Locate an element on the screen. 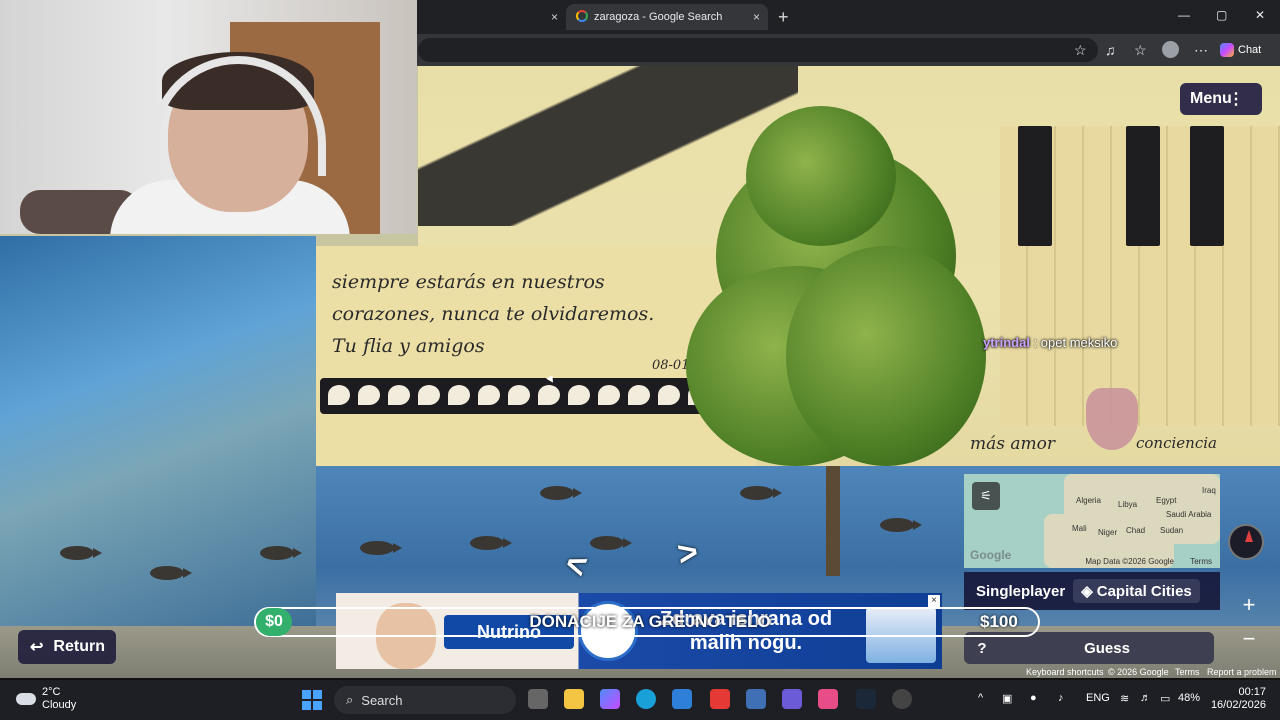  map-label: Mali is located at coordinates (1079, 528).